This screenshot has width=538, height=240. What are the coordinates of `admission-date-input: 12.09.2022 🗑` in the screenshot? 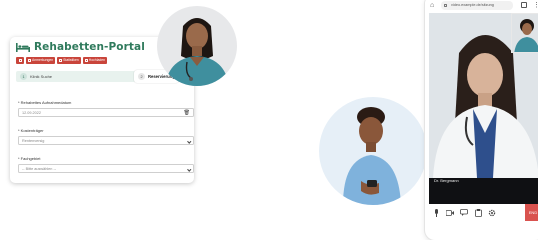 It's located at (106, 112).